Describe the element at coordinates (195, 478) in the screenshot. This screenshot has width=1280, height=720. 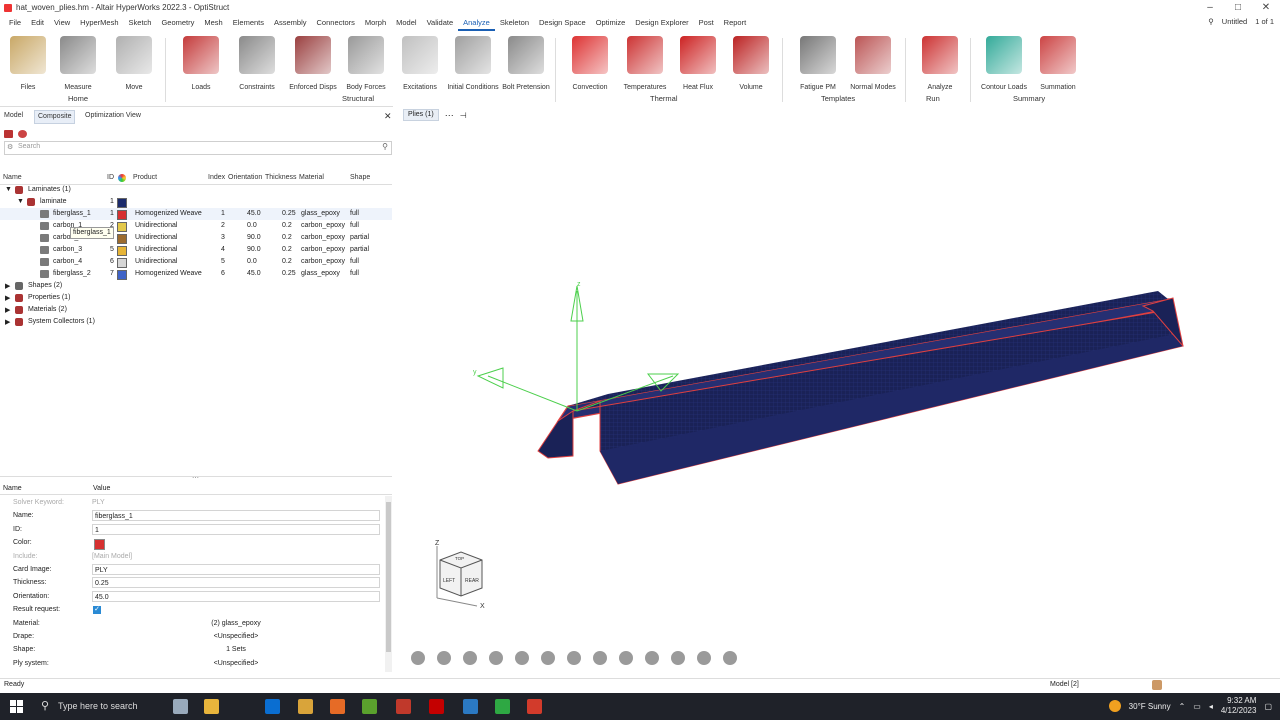
I see `splitter-handle-icon: ⋯` at that location.